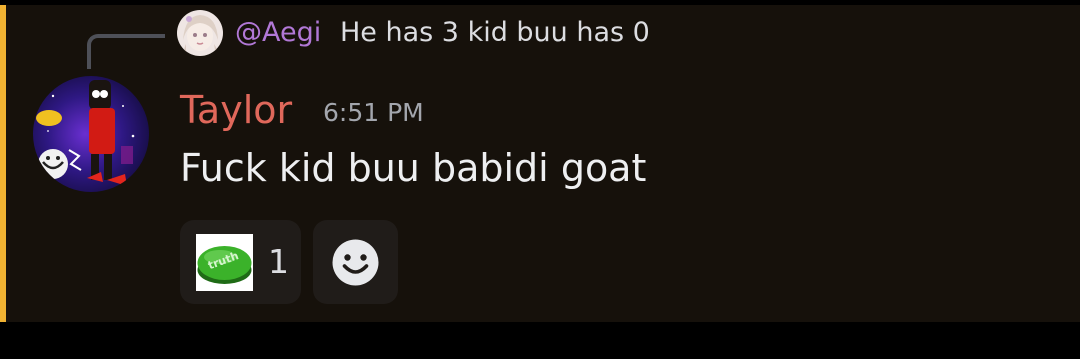 The height and width of the screenshot is (359, 1080). What do you see at coordinates (413, 168) in the screenshot?
I see `message-content: Fuck kid buu babidi goat` at bounding box center [413, 168].